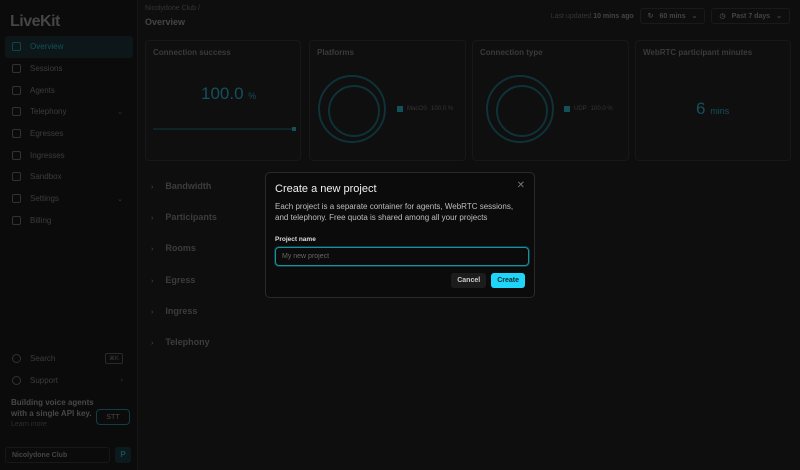 The height and width of the screenshot is (470, 800). Describe the element at coordinates (191, 217) in the screenshot. I see `section-label: Participants` at that location.